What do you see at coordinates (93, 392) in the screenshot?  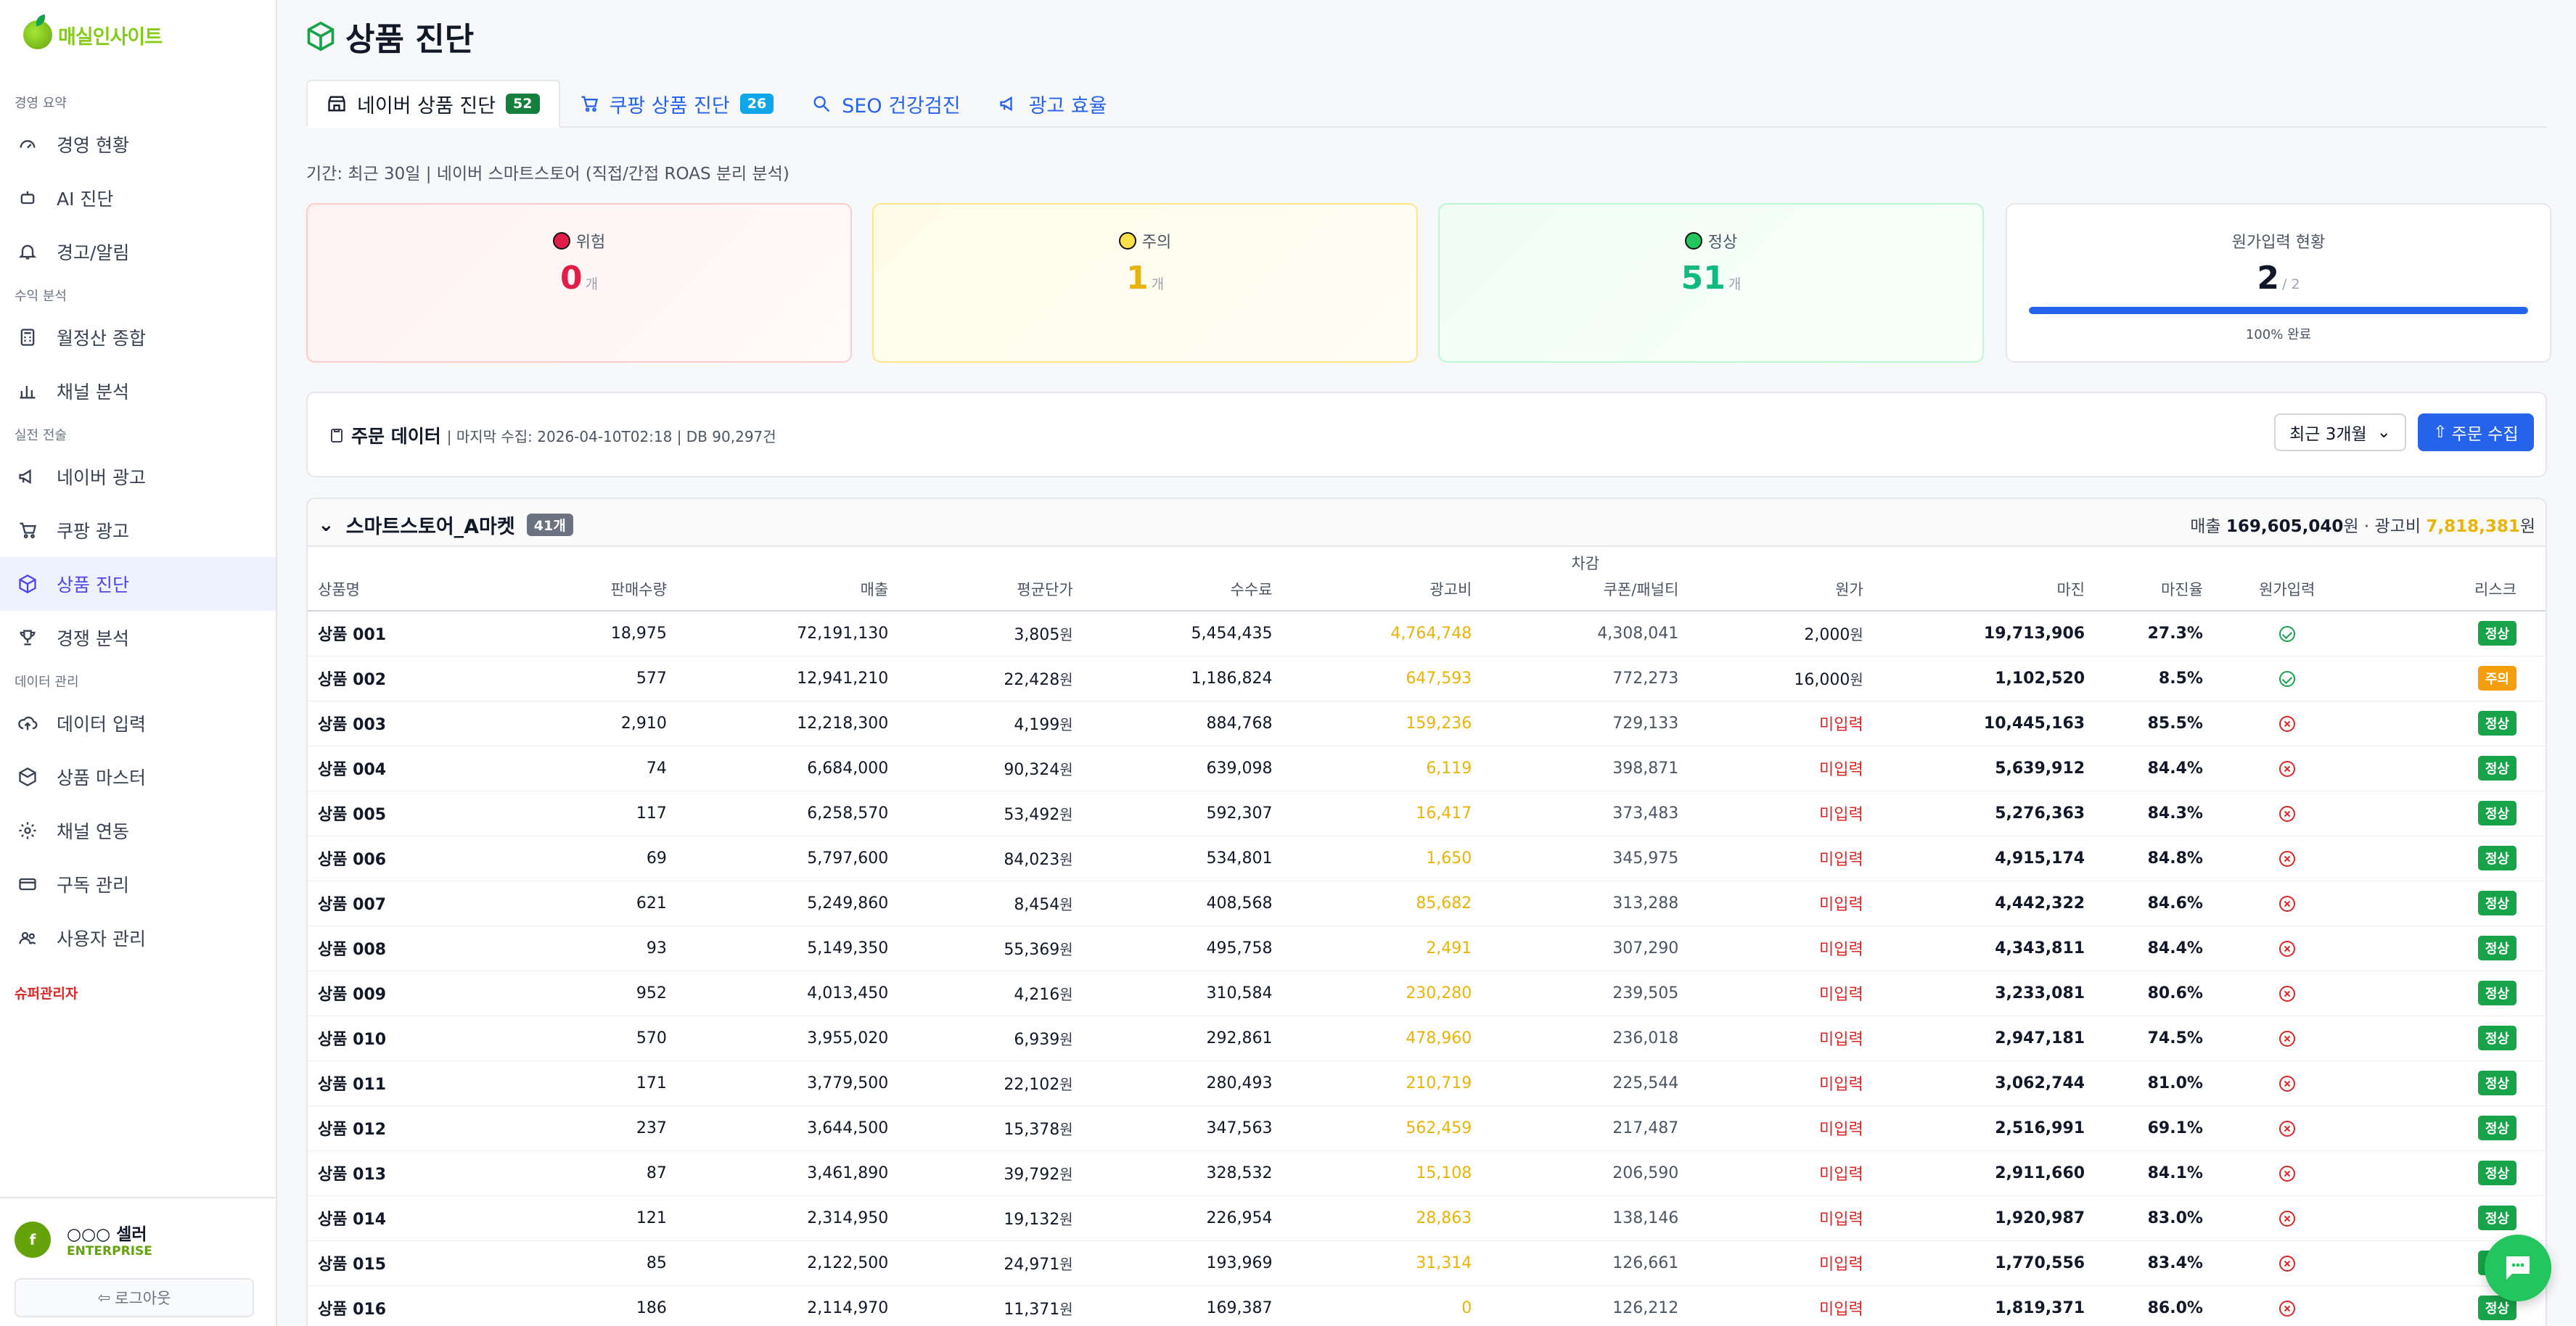 I see `sidebar-item-label: 채널 분석` at bounding box center [93, 392].